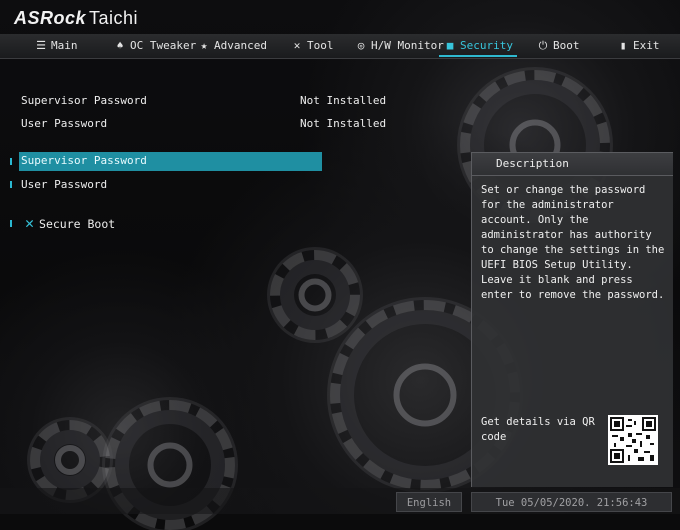 The width and height of the screenshot is (680, 530). What do you see at coordinates (478, 56) in the screenshot?
I see `active-tab-underline` at bounding box center [478, 56].